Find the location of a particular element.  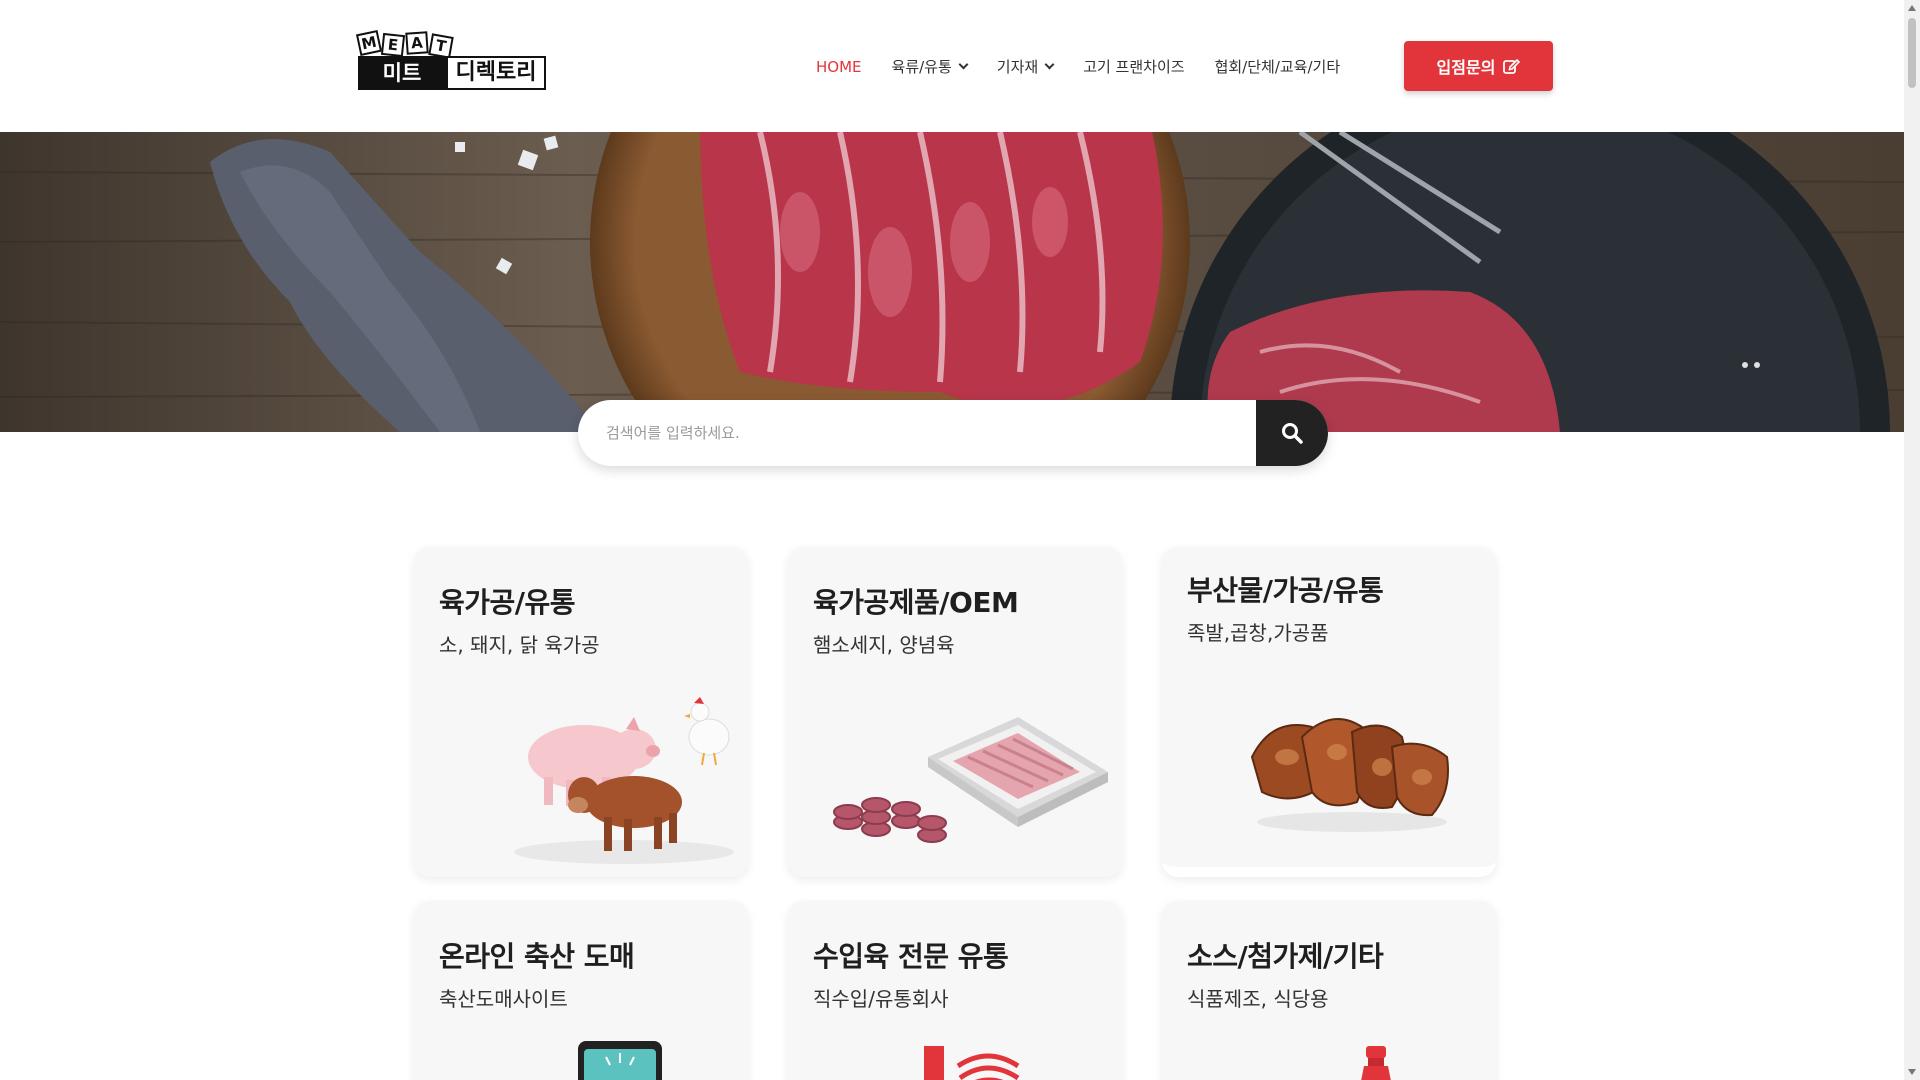

nav-item-label: HOME is located at coordinates (839, 66).